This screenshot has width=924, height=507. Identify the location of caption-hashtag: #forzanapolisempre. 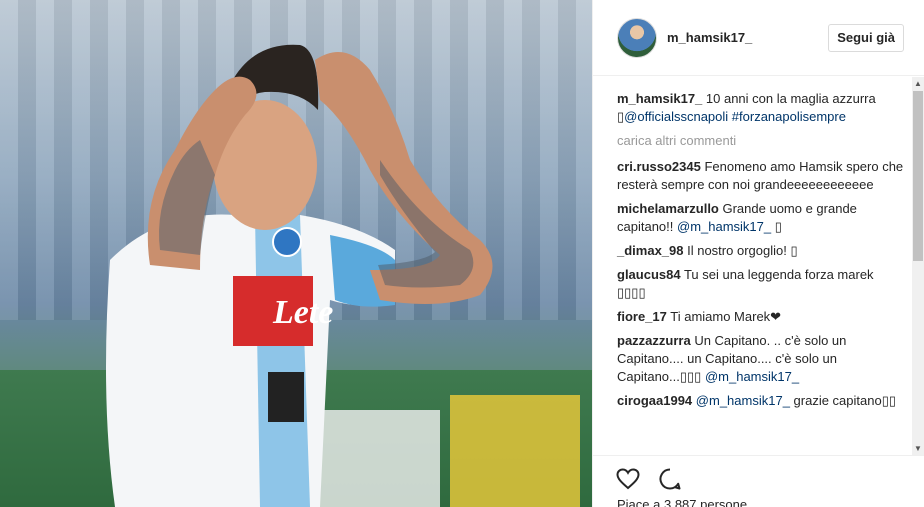
(789, 116).